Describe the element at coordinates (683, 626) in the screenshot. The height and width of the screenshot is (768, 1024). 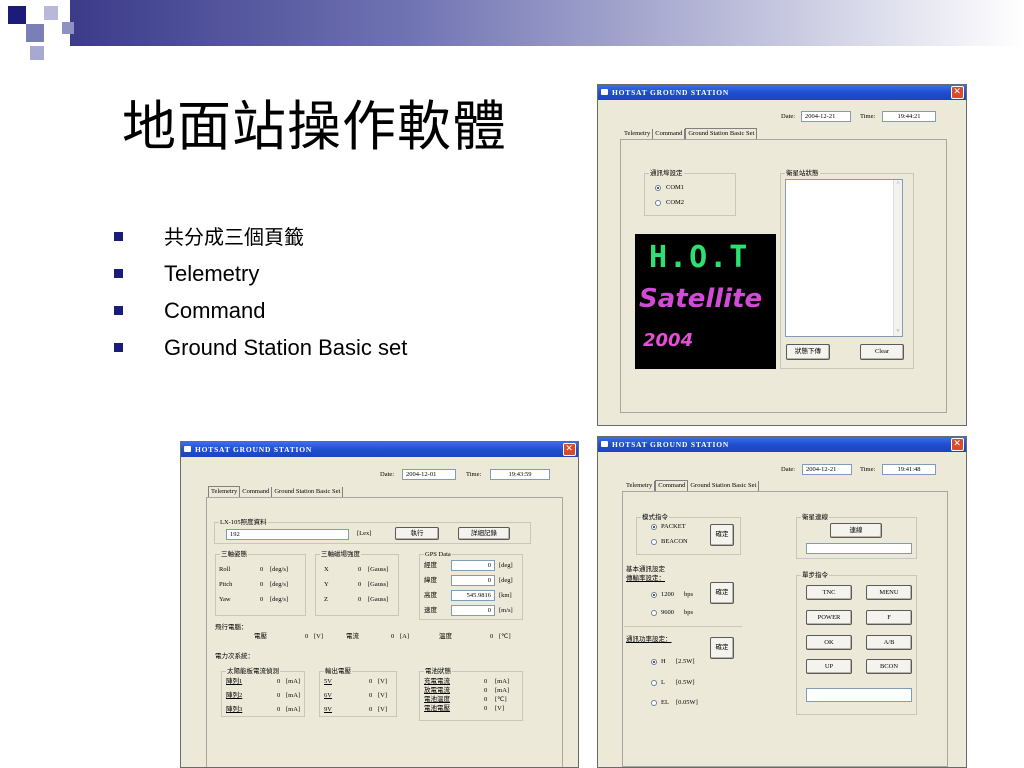
I see `divider` at that location.